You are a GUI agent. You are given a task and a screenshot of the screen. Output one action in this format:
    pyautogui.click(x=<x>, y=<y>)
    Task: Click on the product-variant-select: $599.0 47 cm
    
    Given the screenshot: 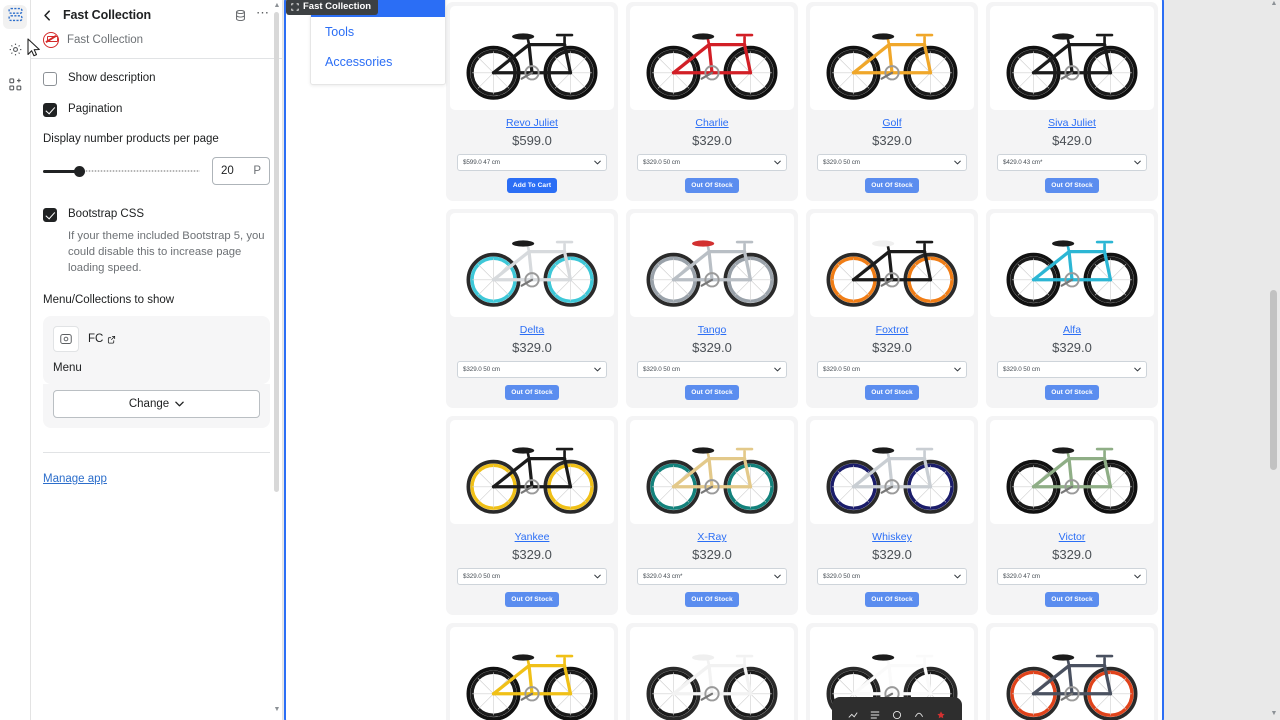 What is the action you would take?
    pyautogui.click(x=532, y=162)
    